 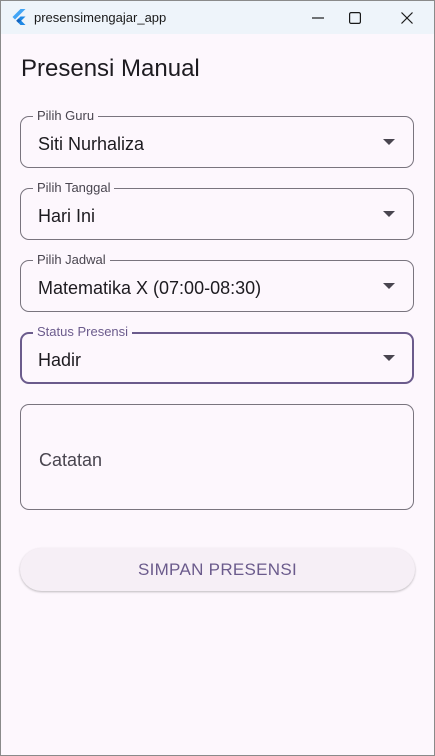 I want to click on guru-dropdown-value: Siti Nurhaliza, so click(x=91, y=144).